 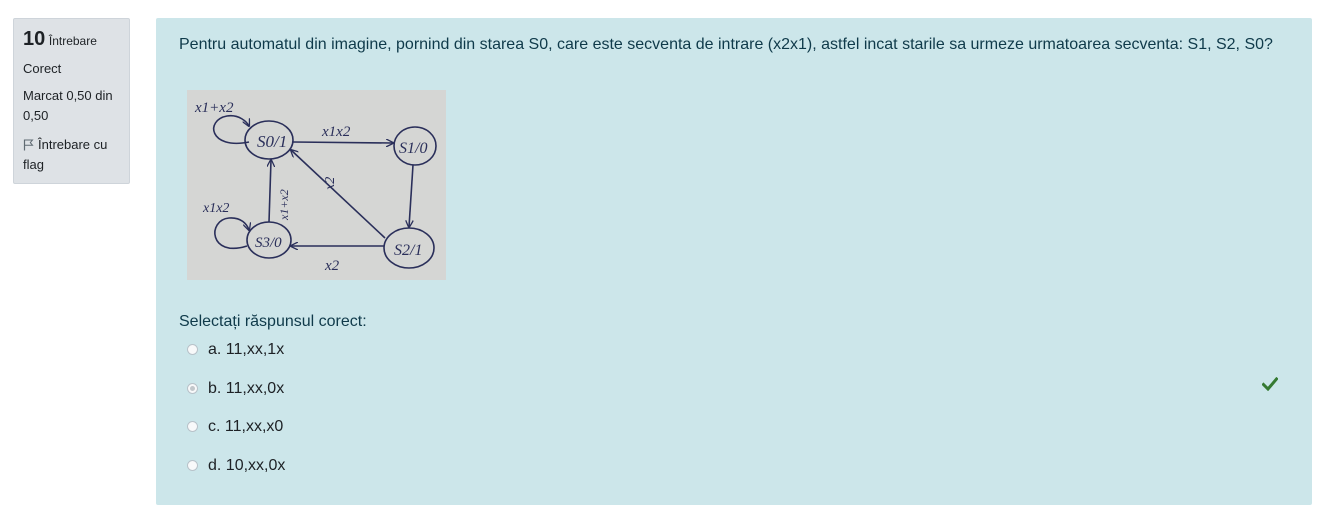 What do you see at coordinates (1270, 384) in the screenshot?
I see `checkmark-icon` at bounding box center [1270, 384].